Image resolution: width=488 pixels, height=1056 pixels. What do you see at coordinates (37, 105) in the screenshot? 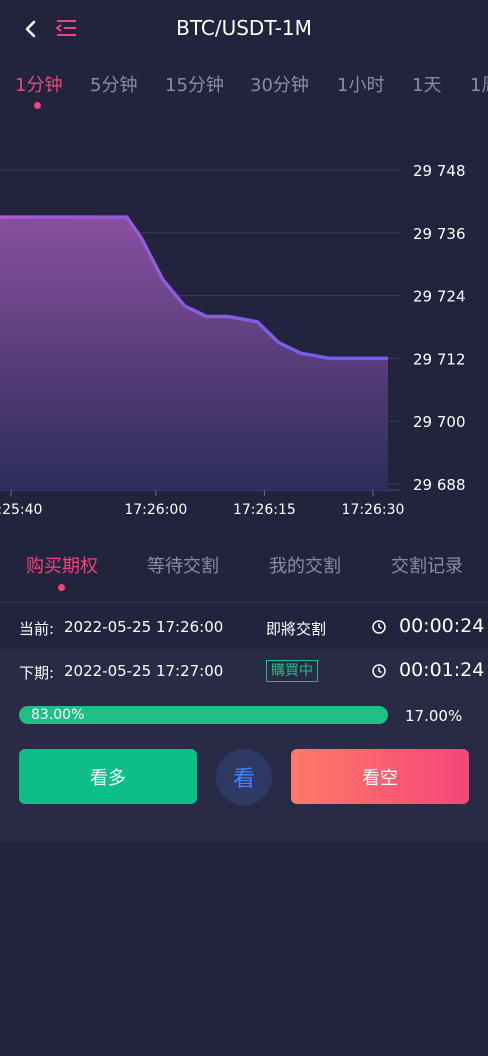
I see `active-tab-indicator` at bounding box center [37, 105].